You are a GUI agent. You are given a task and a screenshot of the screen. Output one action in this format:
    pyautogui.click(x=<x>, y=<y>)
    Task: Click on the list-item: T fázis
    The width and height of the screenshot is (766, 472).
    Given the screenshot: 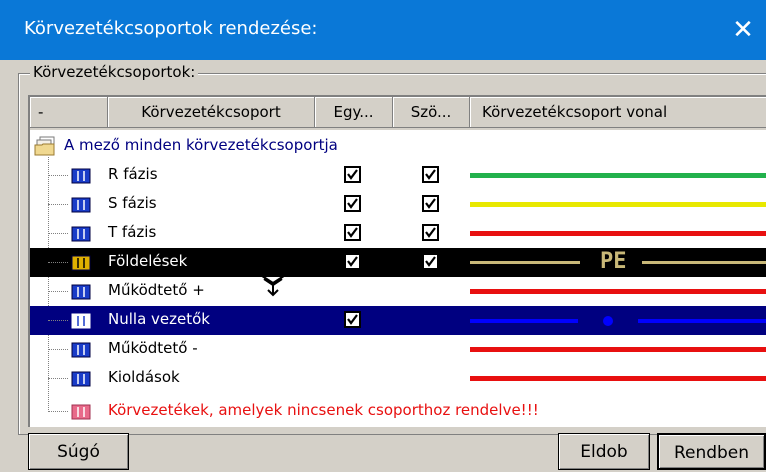 What is the action you would take?
    pyautogui.click(x=398, y=233)
    